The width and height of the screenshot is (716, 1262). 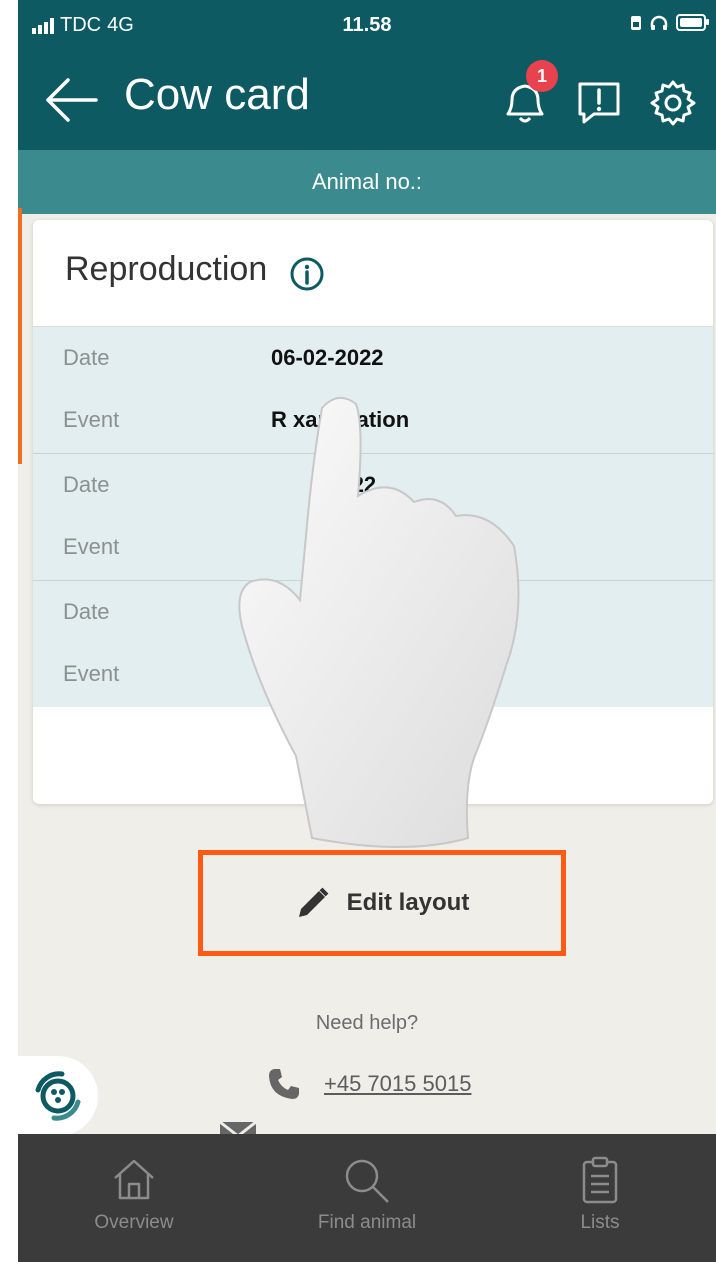 I want to click on sim-icon, so click(x=636, y=22).